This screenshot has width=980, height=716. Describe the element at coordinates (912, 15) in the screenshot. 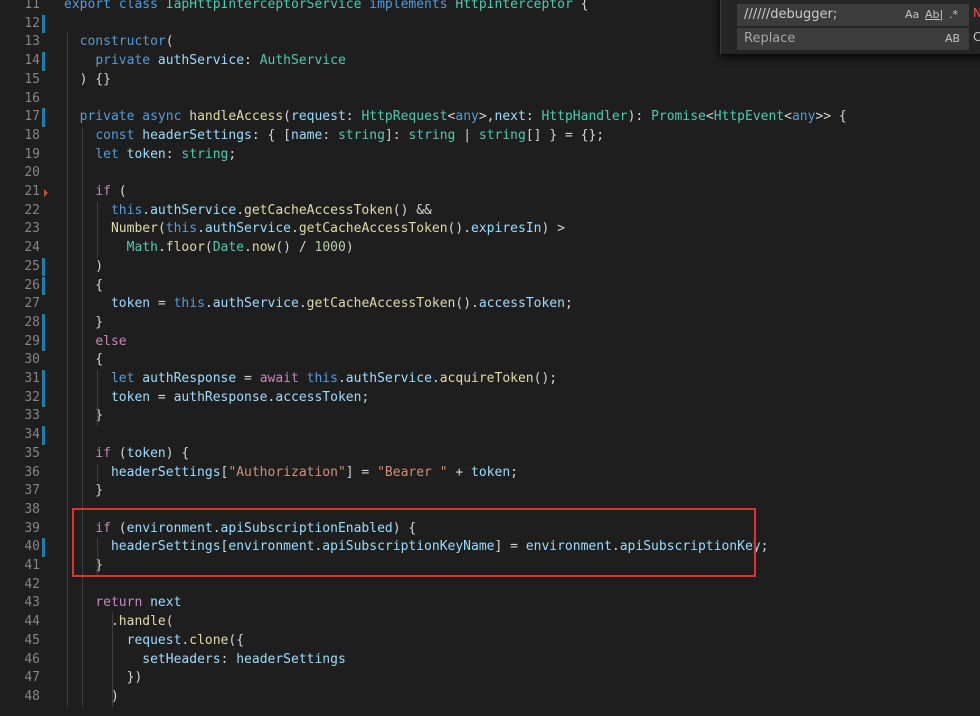

I see `match-case-toggle: Aa` at that location.